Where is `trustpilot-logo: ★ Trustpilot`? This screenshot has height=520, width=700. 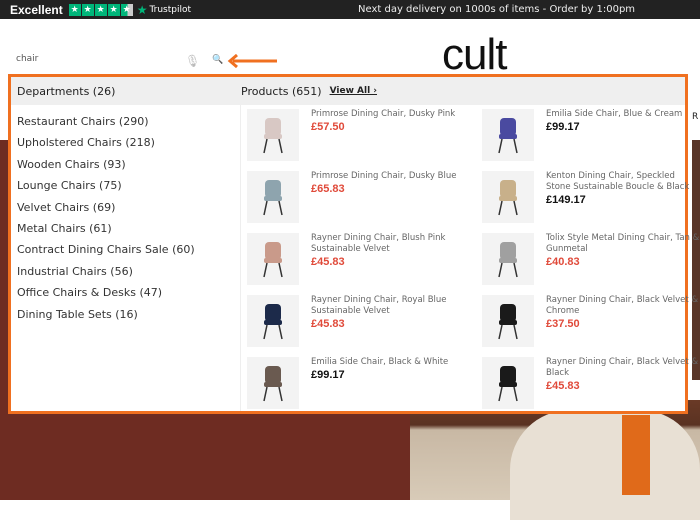 trustpilot-logo: ★ Trustpilot is located at coordinates (164, 10).